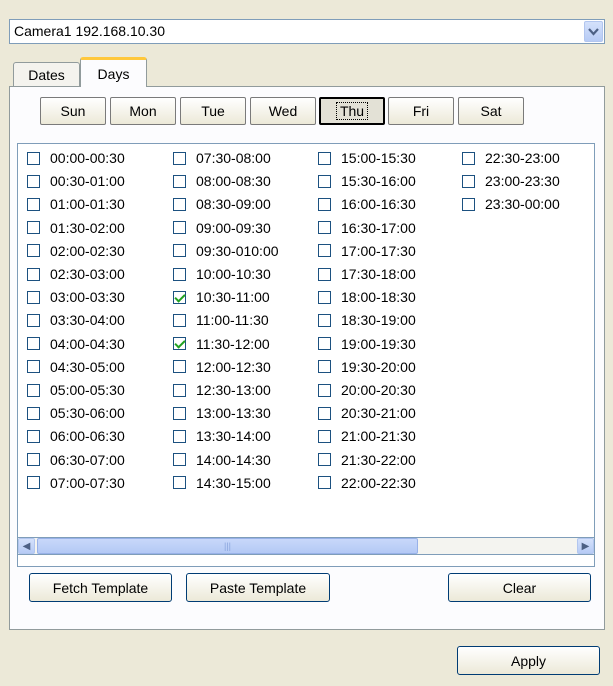 The image size is (613, 686). Describe the element at coordinates (528, 660) in the screenshot. I see `apply-button: Apply` at that location.